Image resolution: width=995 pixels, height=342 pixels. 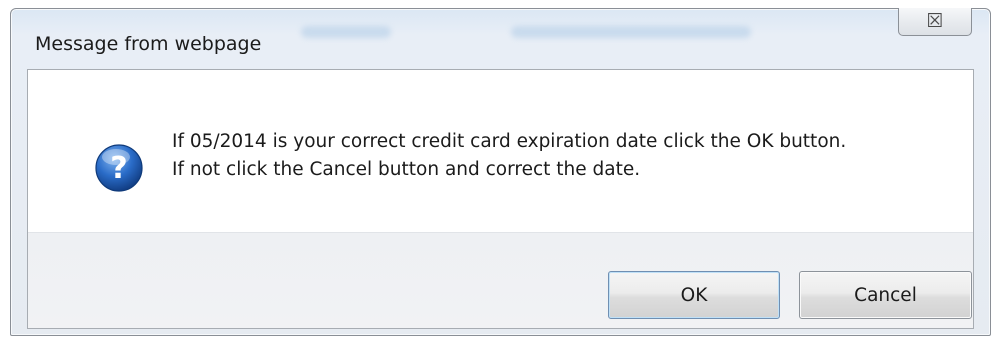 What do you see at coordinates (148, 44) in the screenshot?
I see `dialog-title: Message from webpage` at bounding box center [148, 44].